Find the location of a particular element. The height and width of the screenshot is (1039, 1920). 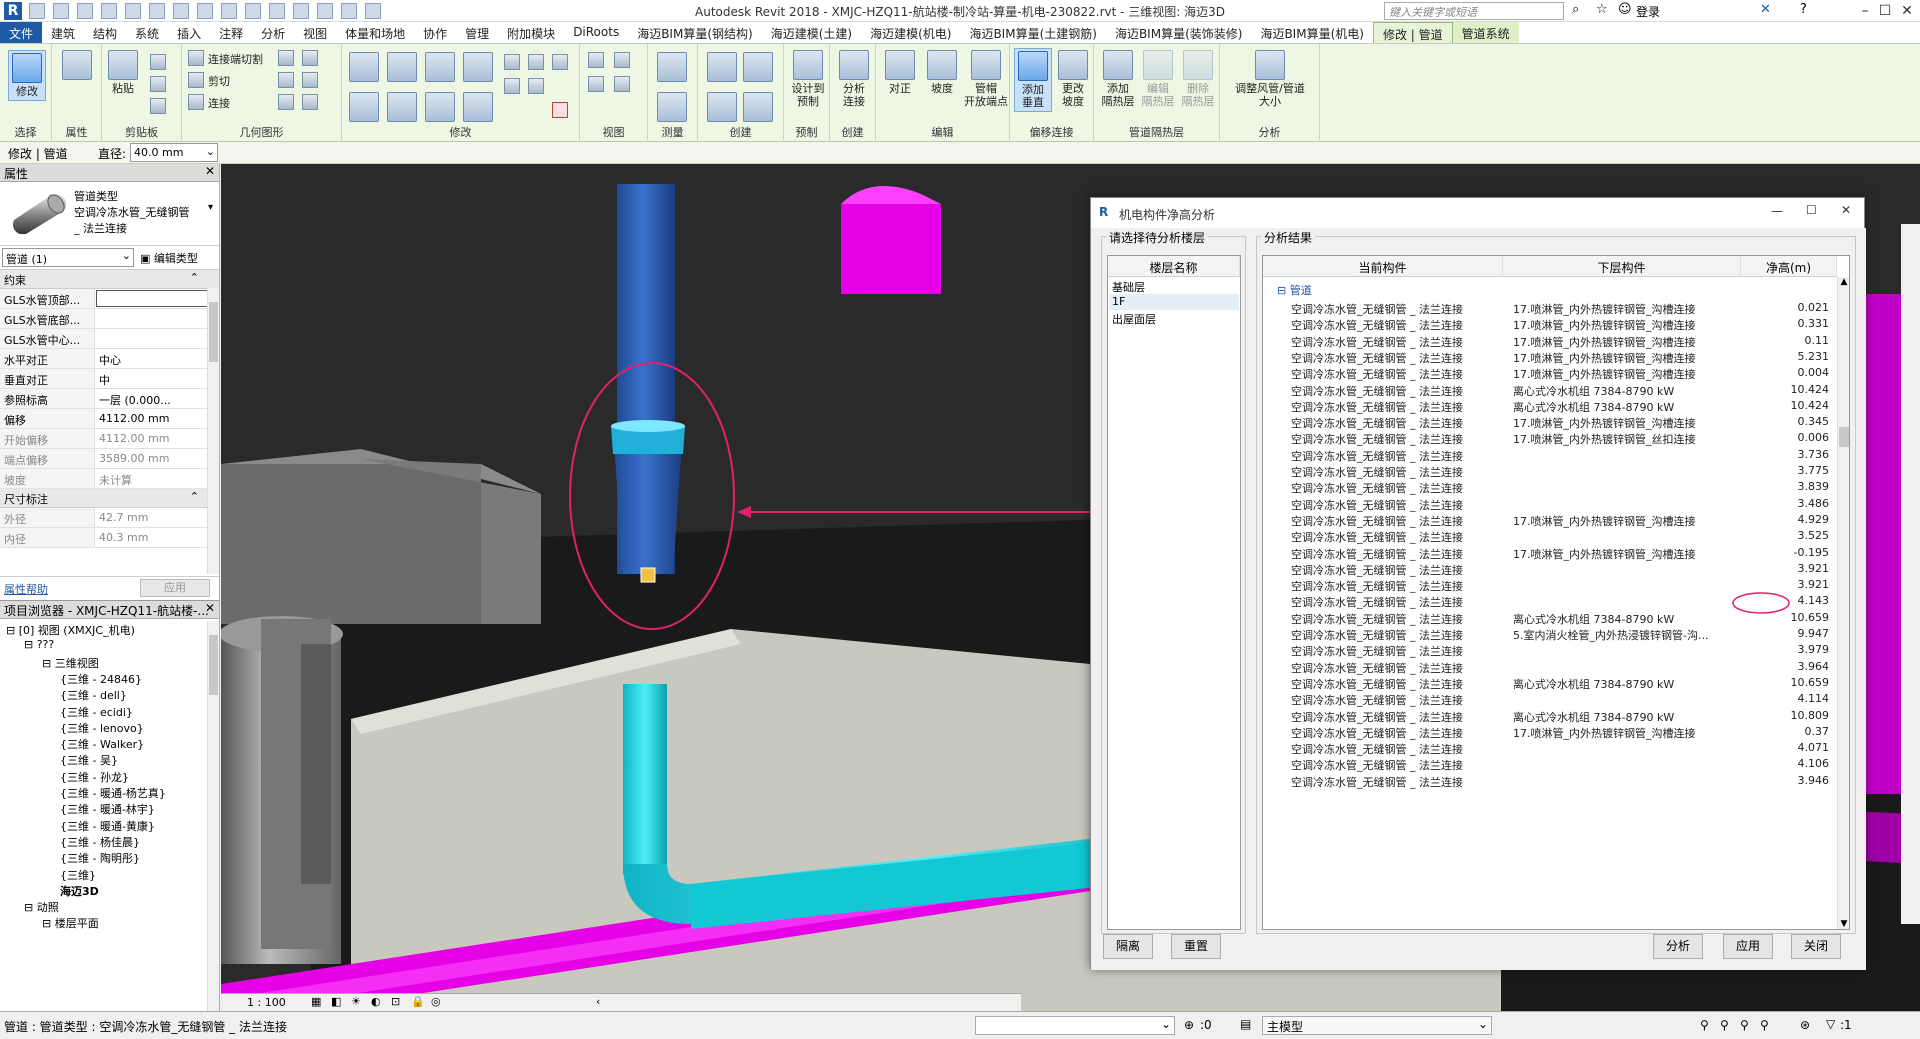

maximize-button: ☐ is located at coordinates (1811, 210).